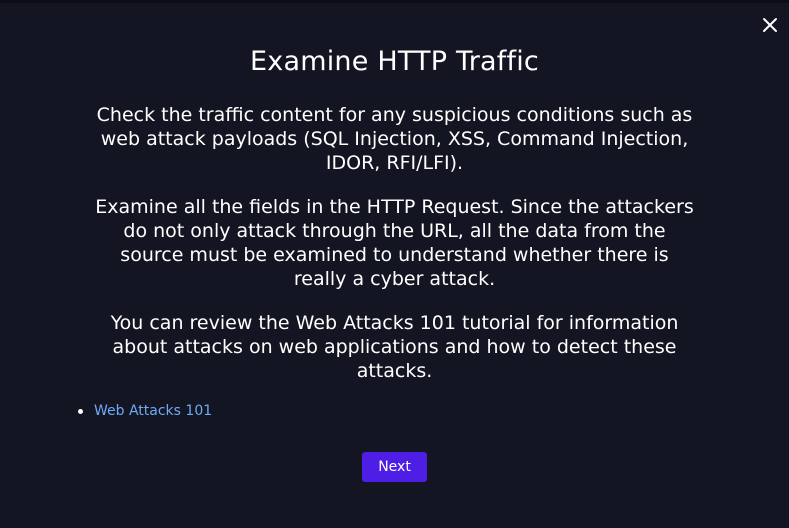  I want to click on top-strip, so click(394, 1).